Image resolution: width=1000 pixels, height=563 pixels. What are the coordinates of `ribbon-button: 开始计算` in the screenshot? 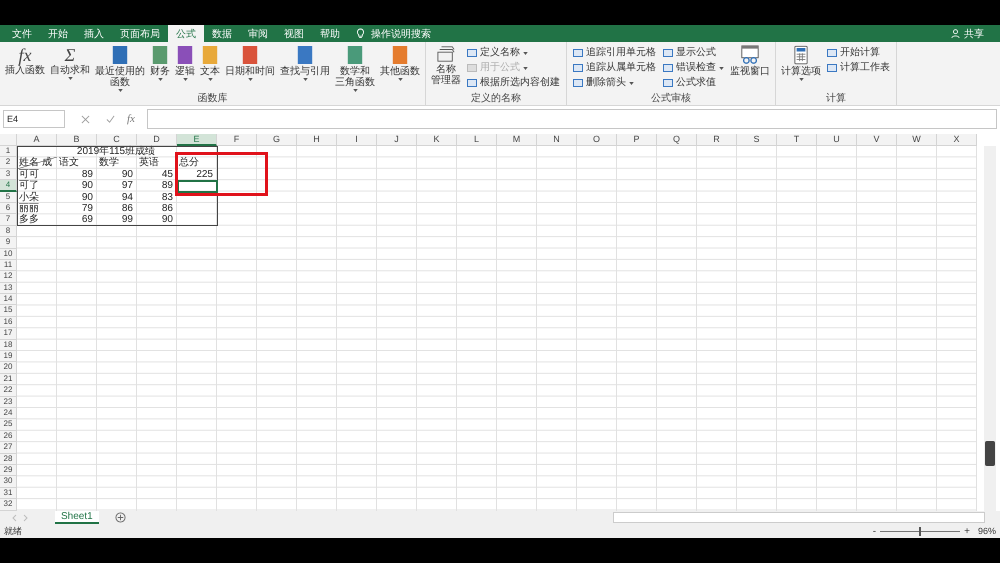 It's located at (858, 52).